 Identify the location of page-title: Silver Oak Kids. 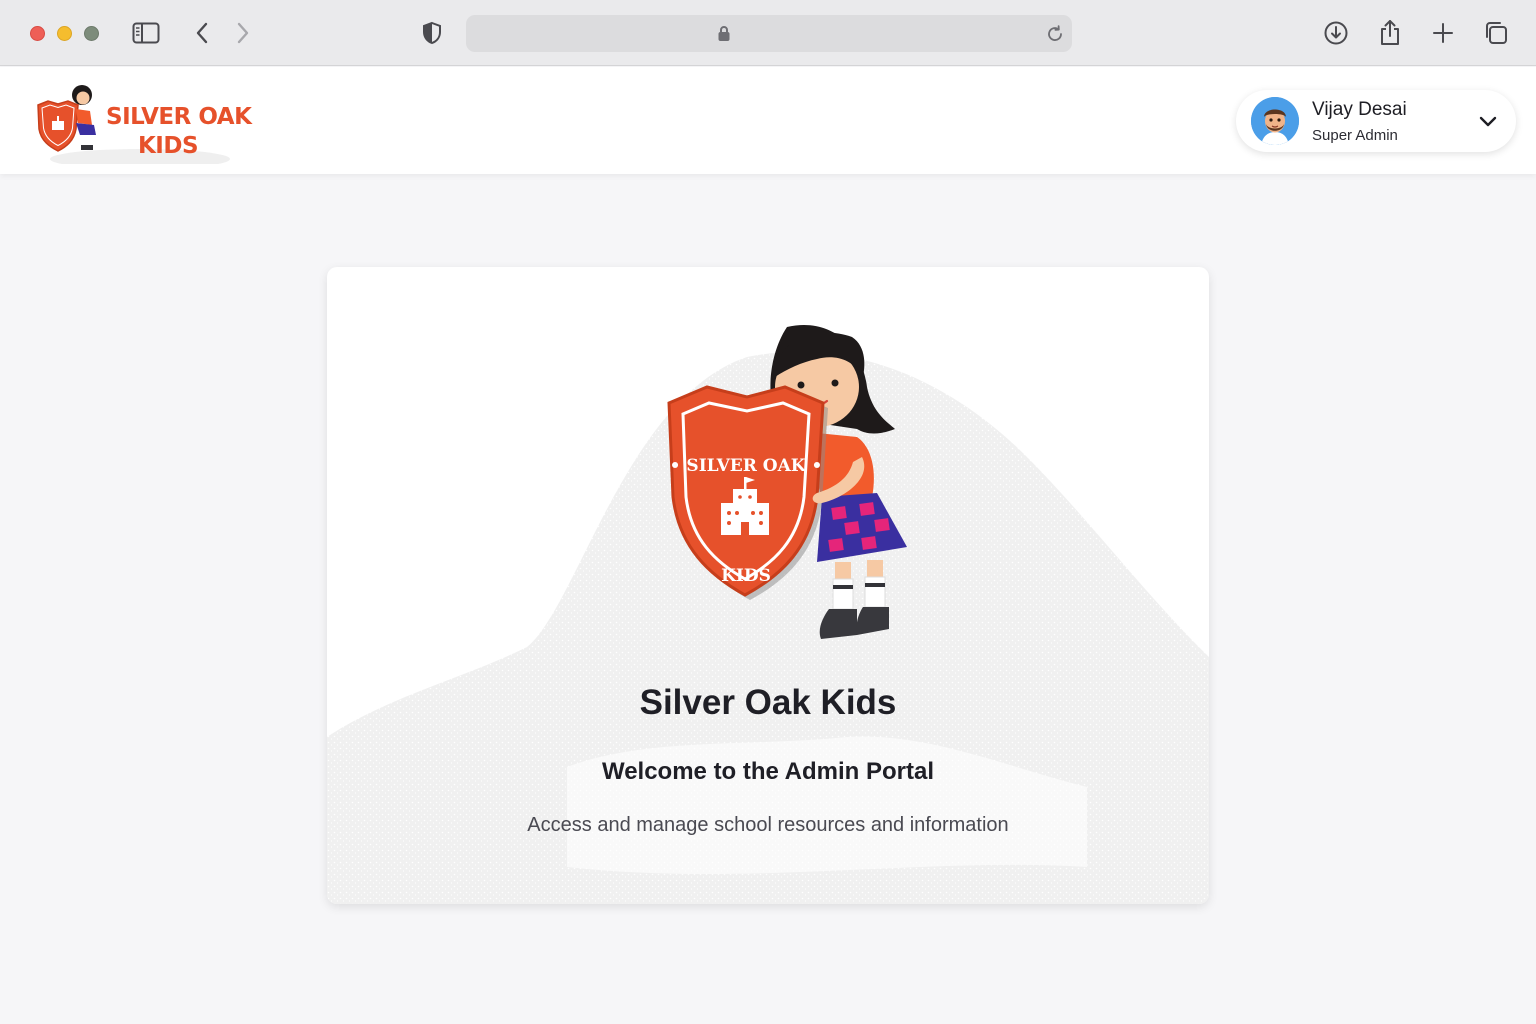
(768, 702).